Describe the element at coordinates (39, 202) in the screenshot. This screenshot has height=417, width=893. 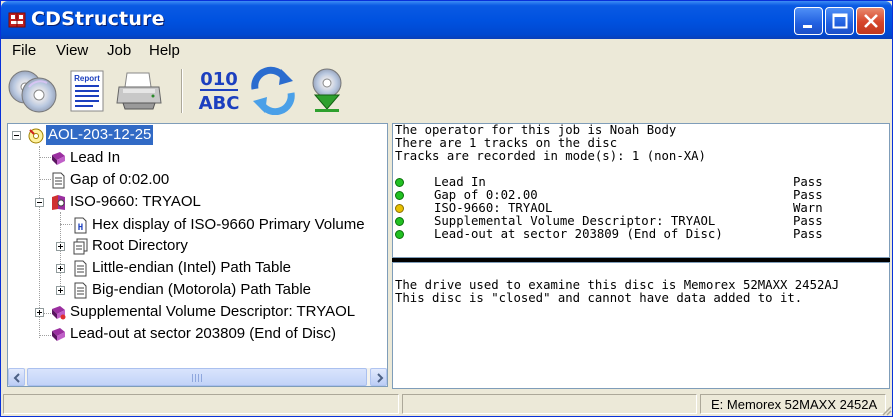
I see `tree-collapse-iso` at that location.